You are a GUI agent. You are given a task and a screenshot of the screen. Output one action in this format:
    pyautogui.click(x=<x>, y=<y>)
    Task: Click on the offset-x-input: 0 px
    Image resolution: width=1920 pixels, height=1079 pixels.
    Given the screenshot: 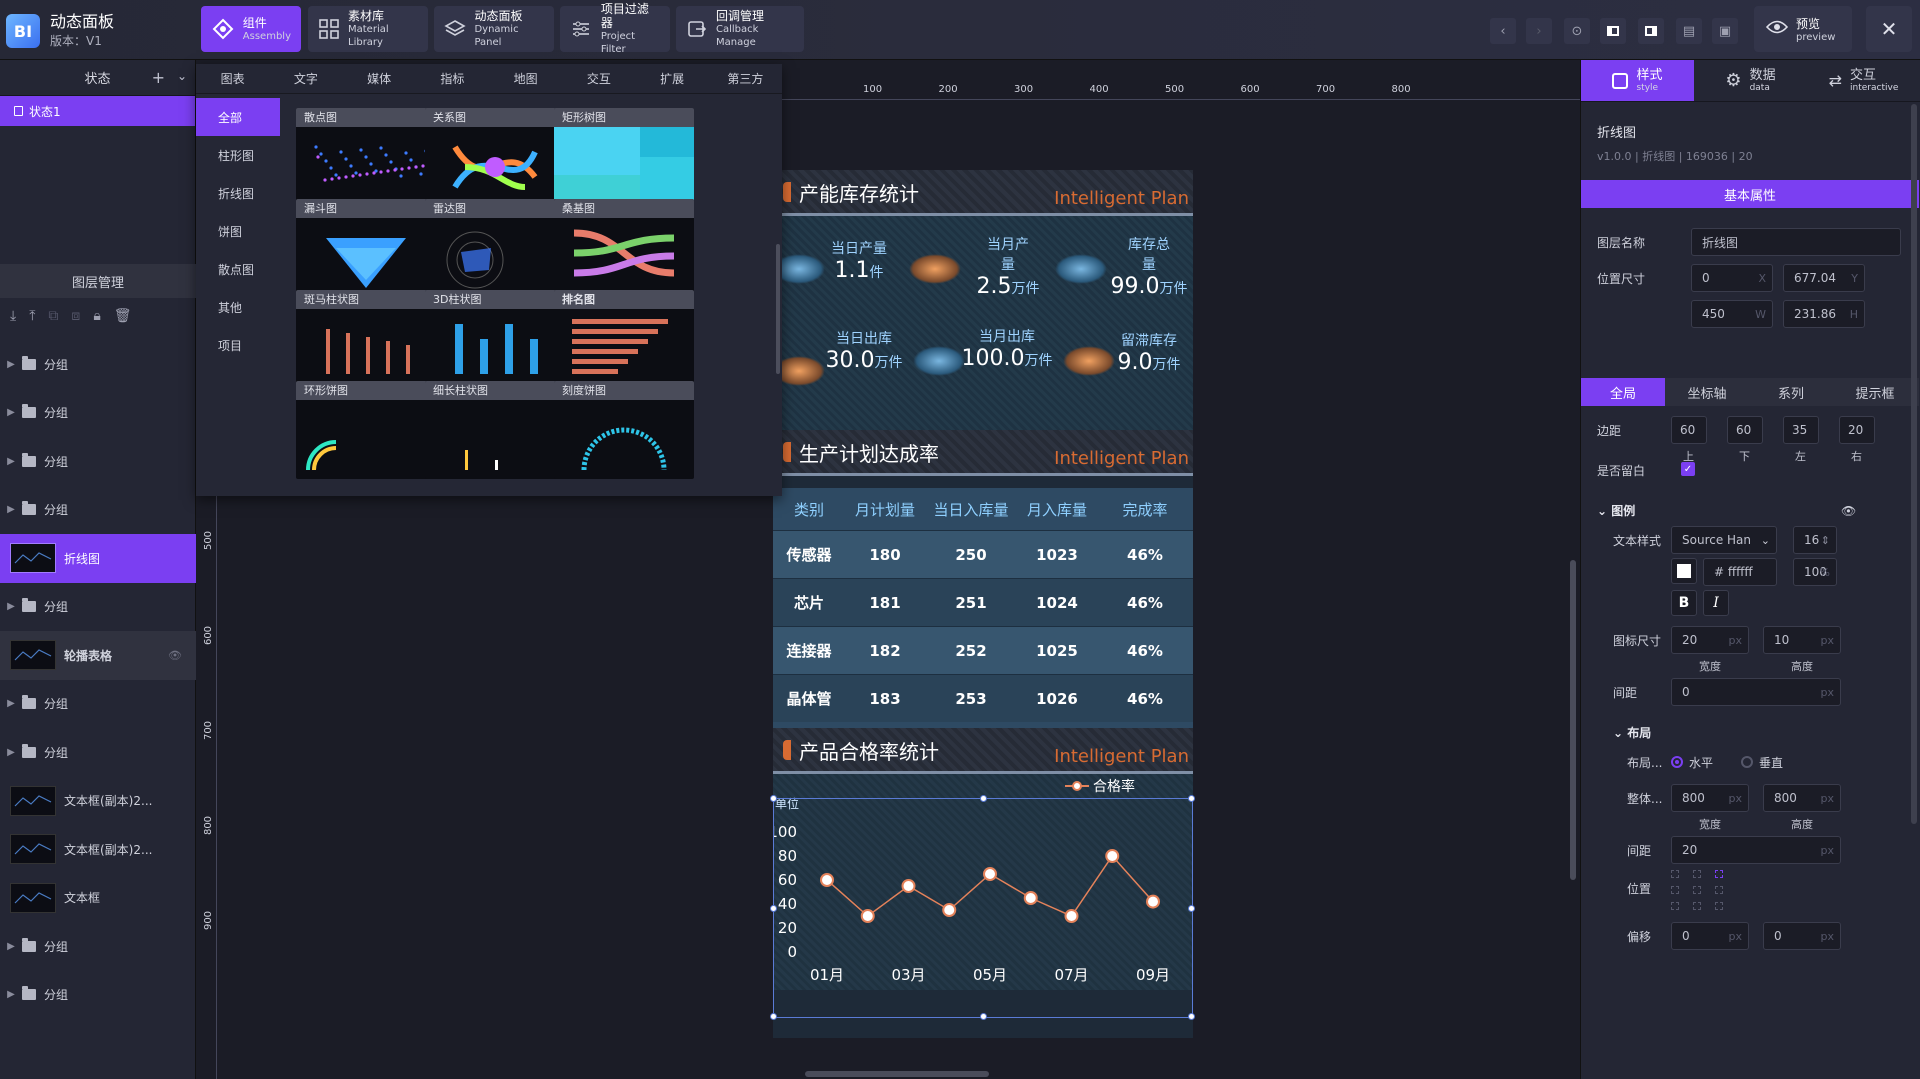 What is the action you would take?
    pyautogui.click(x=1710, y=936)
    